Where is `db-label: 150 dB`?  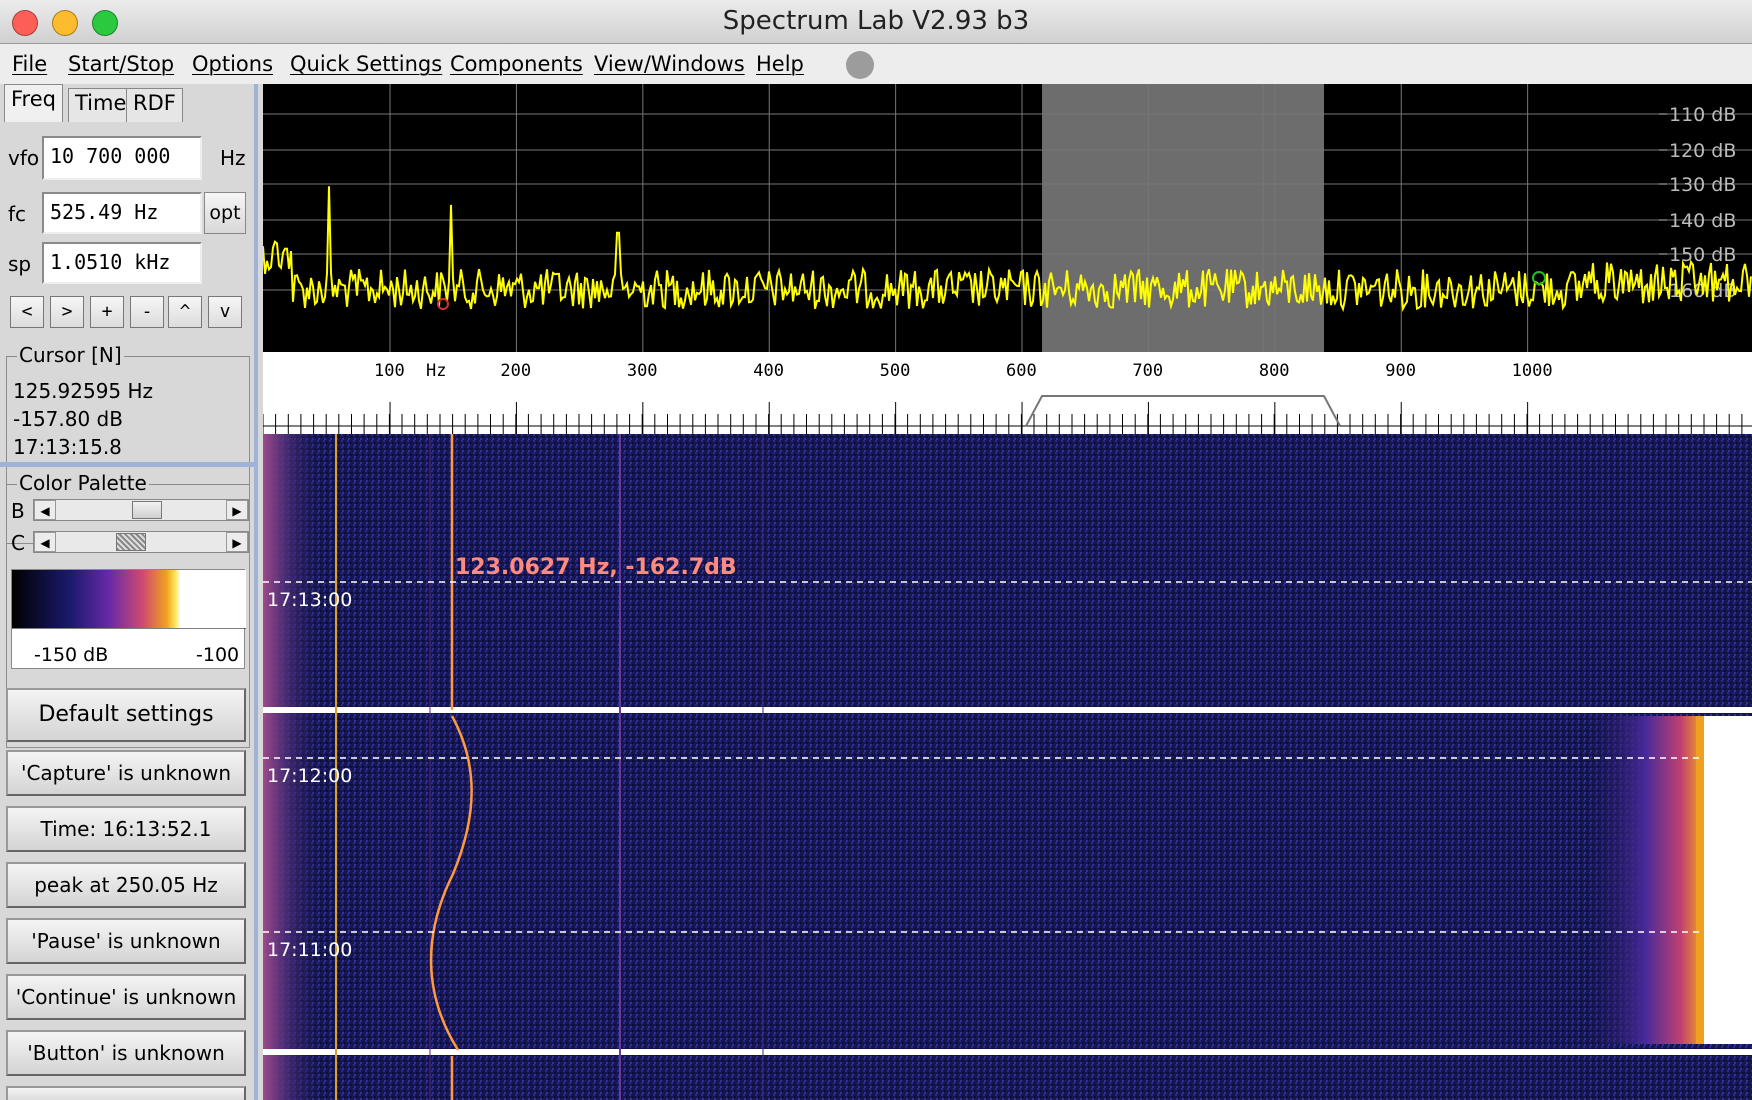 db-label: 150 dB is located at coordinates (1702, 255).